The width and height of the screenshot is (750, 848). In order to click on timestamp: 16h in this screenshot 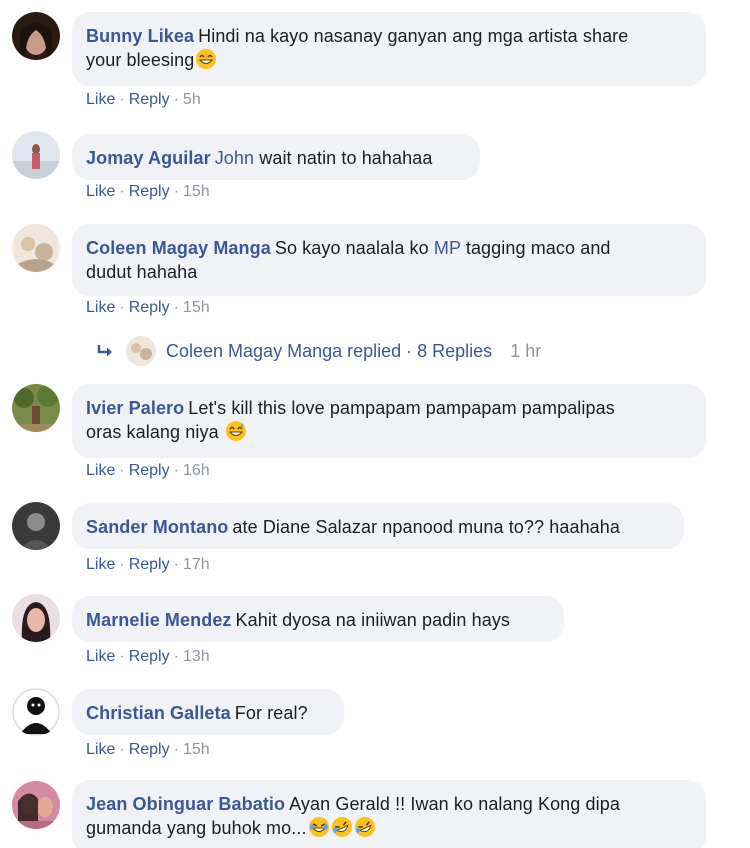, I will do `click(196, 470)`.